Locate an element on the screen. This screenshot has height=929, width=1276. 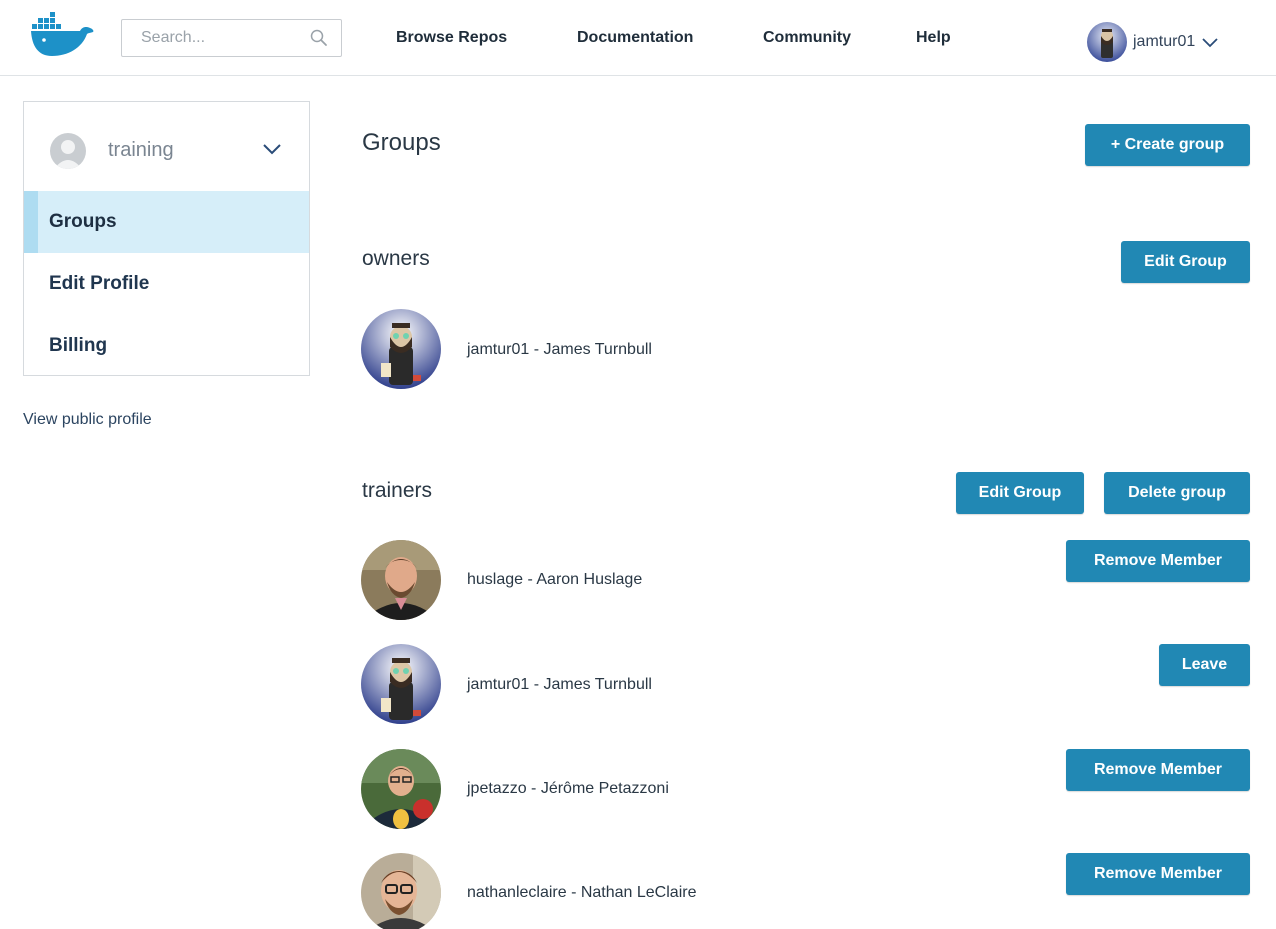
sidebar-item-edit-profile: Edit Profile is located at coordinates (166, 284).